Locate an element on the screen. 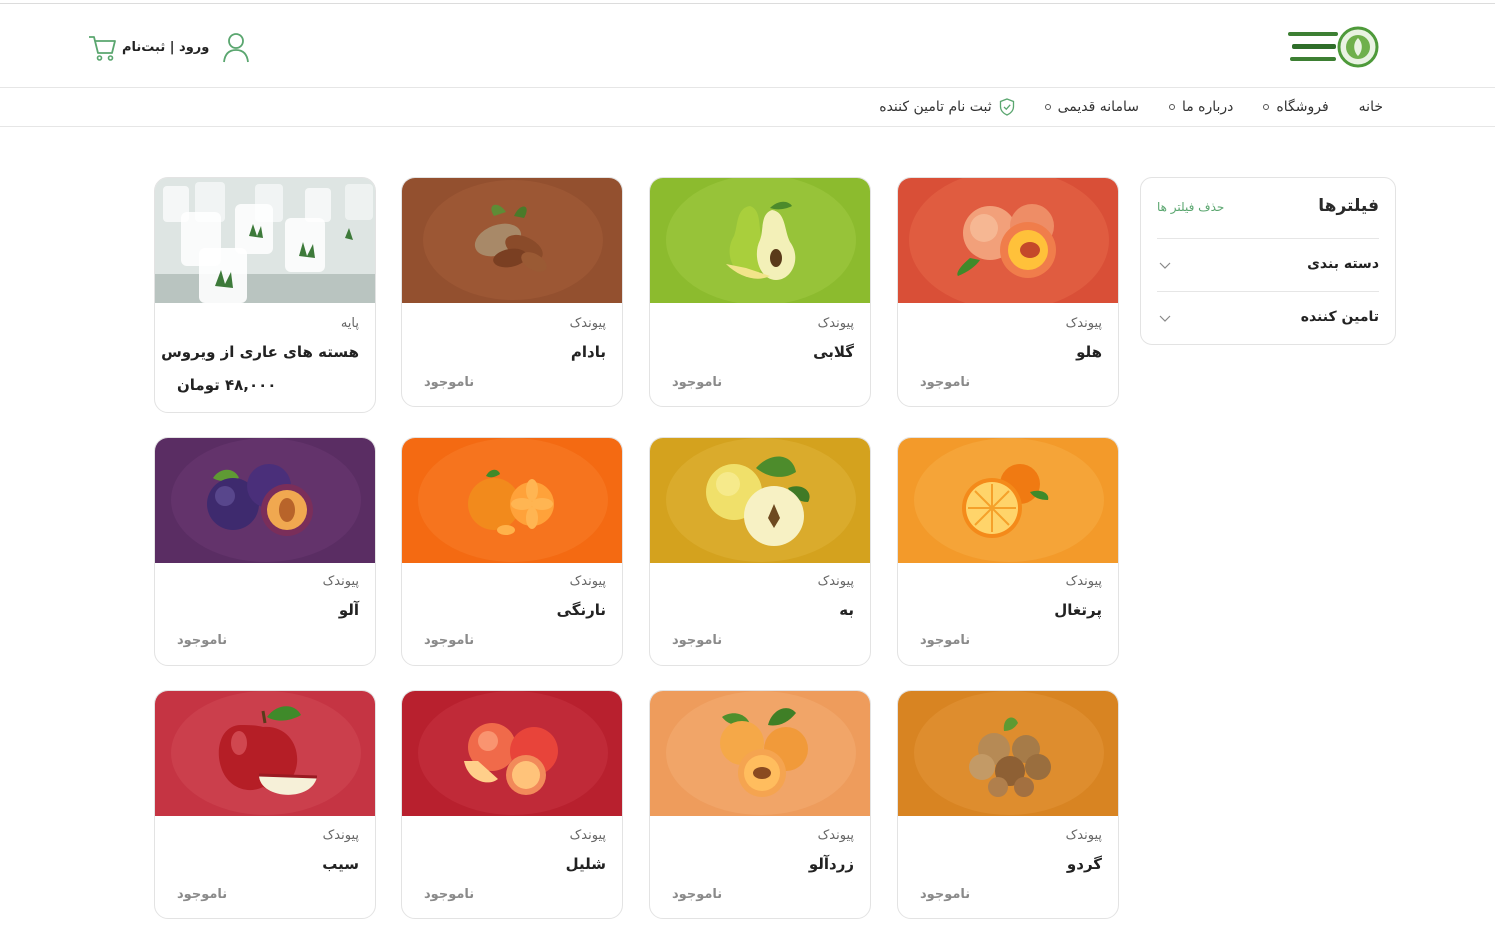 This screenshot has height=937, width=1495. nav-item-about: درباره ما is located at coordinates (1200, 107).